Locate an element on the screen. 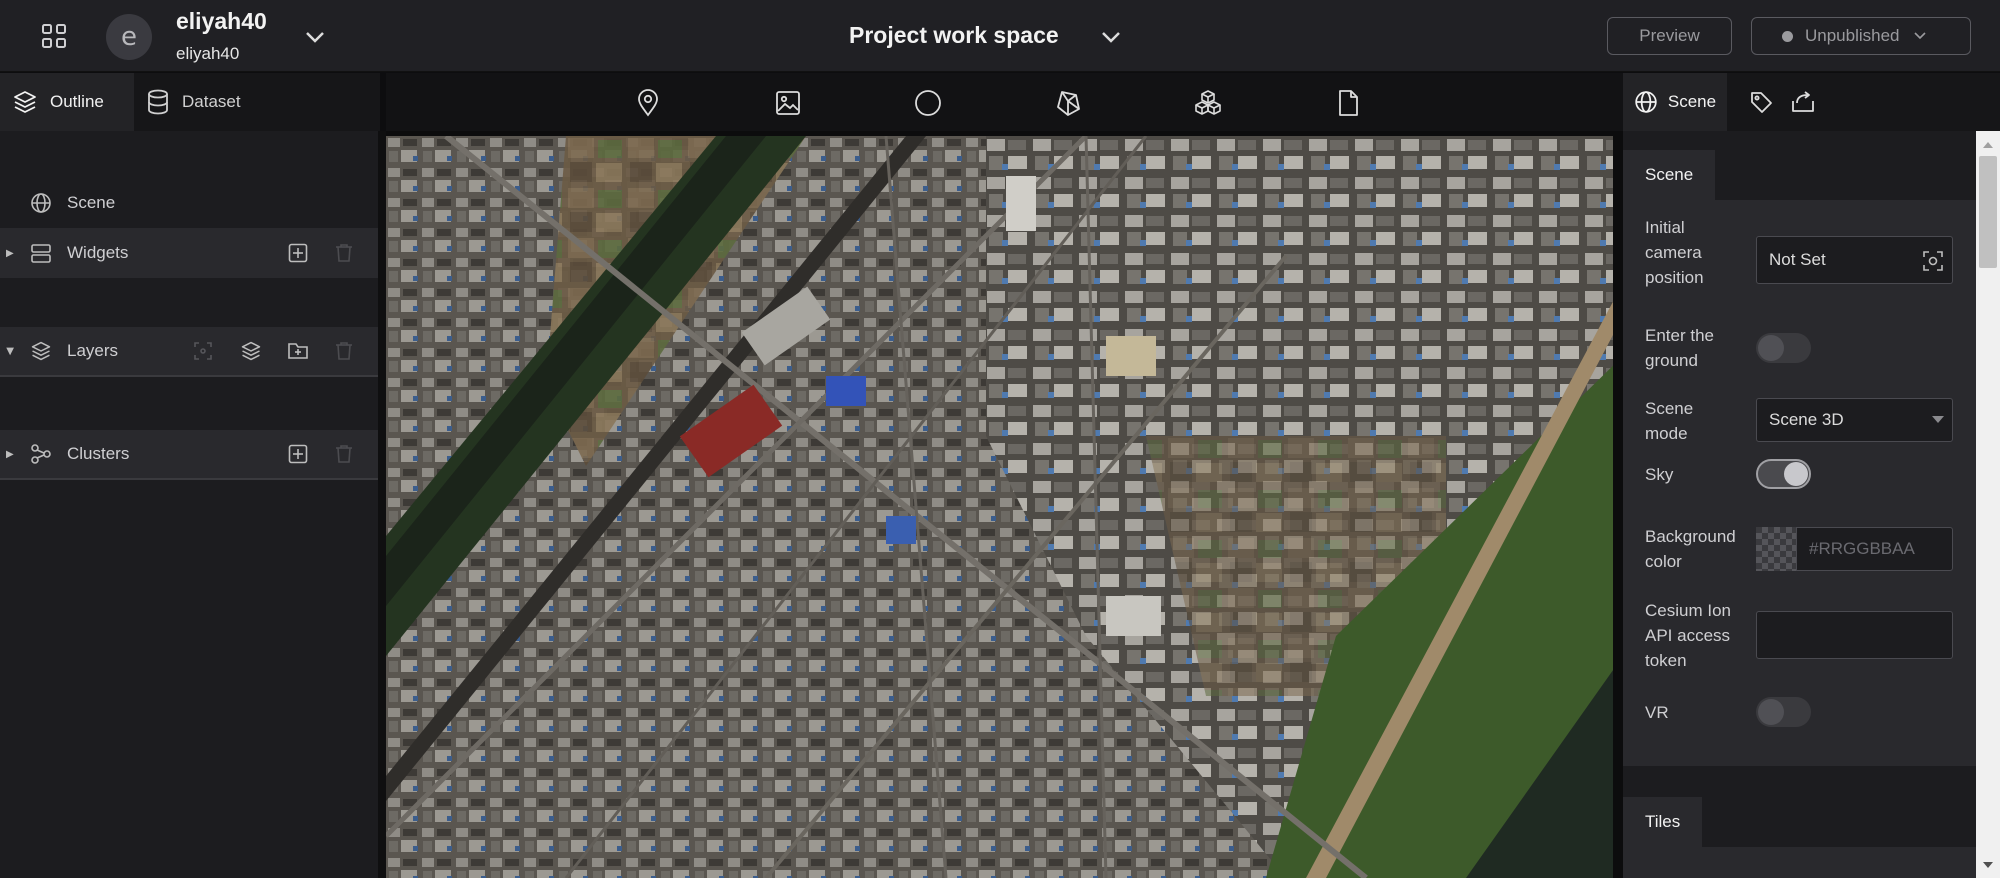  vr-toggle is located at coordinates (1783, 712).